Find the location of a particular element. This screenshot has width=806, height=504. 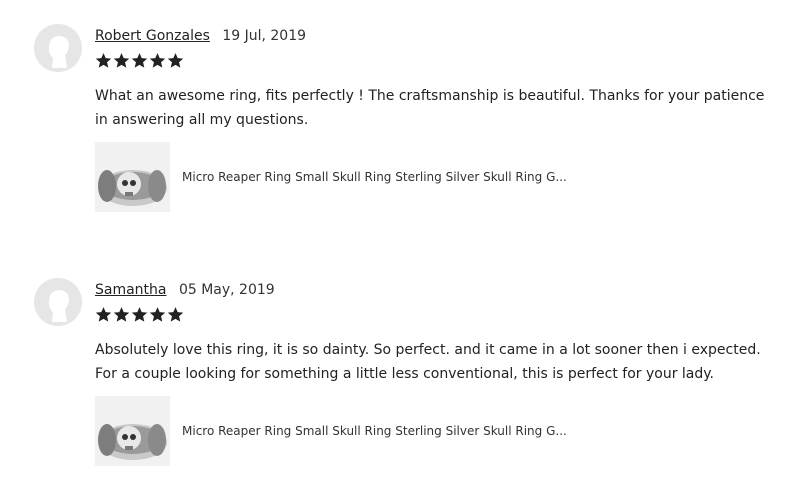

review-header: Robert Gonzales 19 Jul, 2019 is located at coordinates (200, 36).